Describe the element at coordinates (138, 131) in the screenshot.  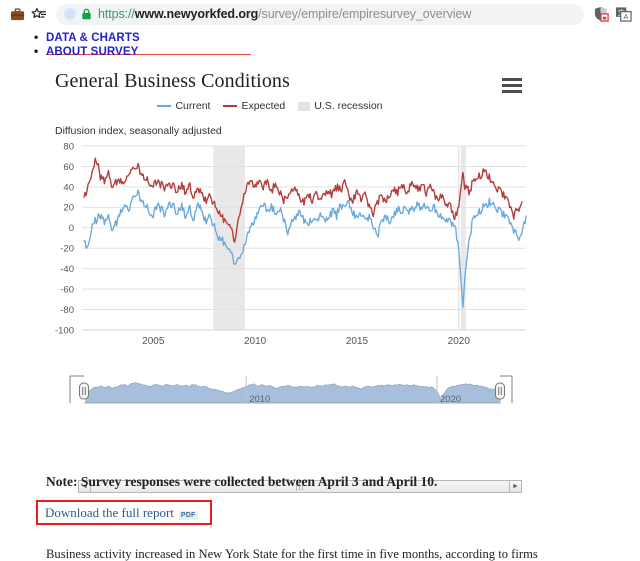
I see `chart-axis-note: Diffusion index, seasonally adjusted` at that location.